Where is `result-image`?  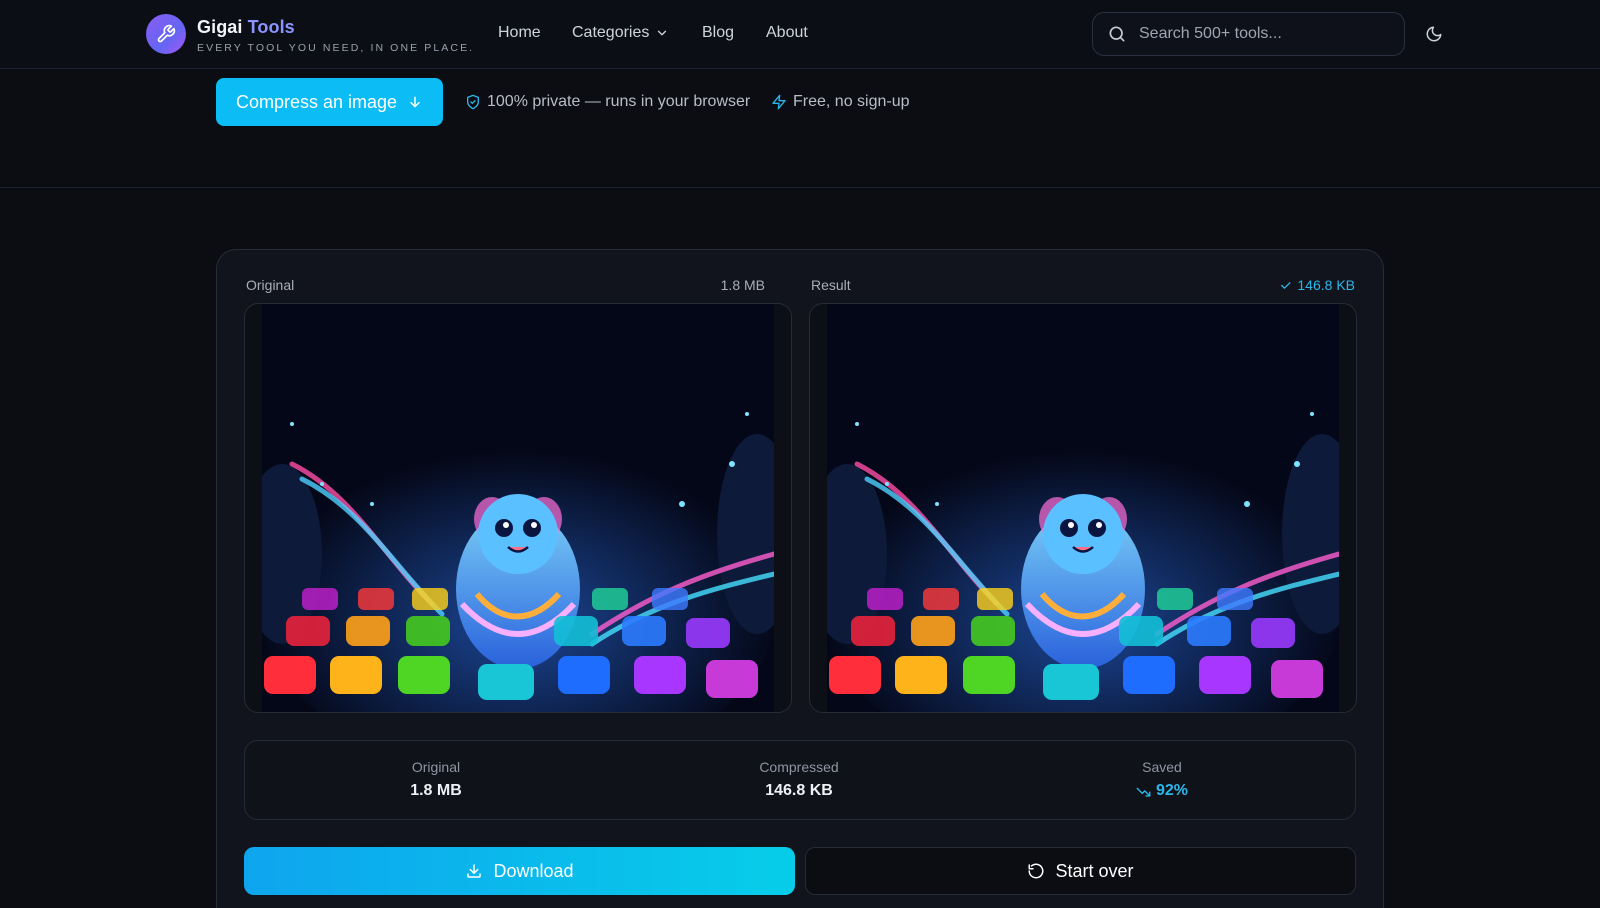 result-image is located at coordinates (1083, 508).